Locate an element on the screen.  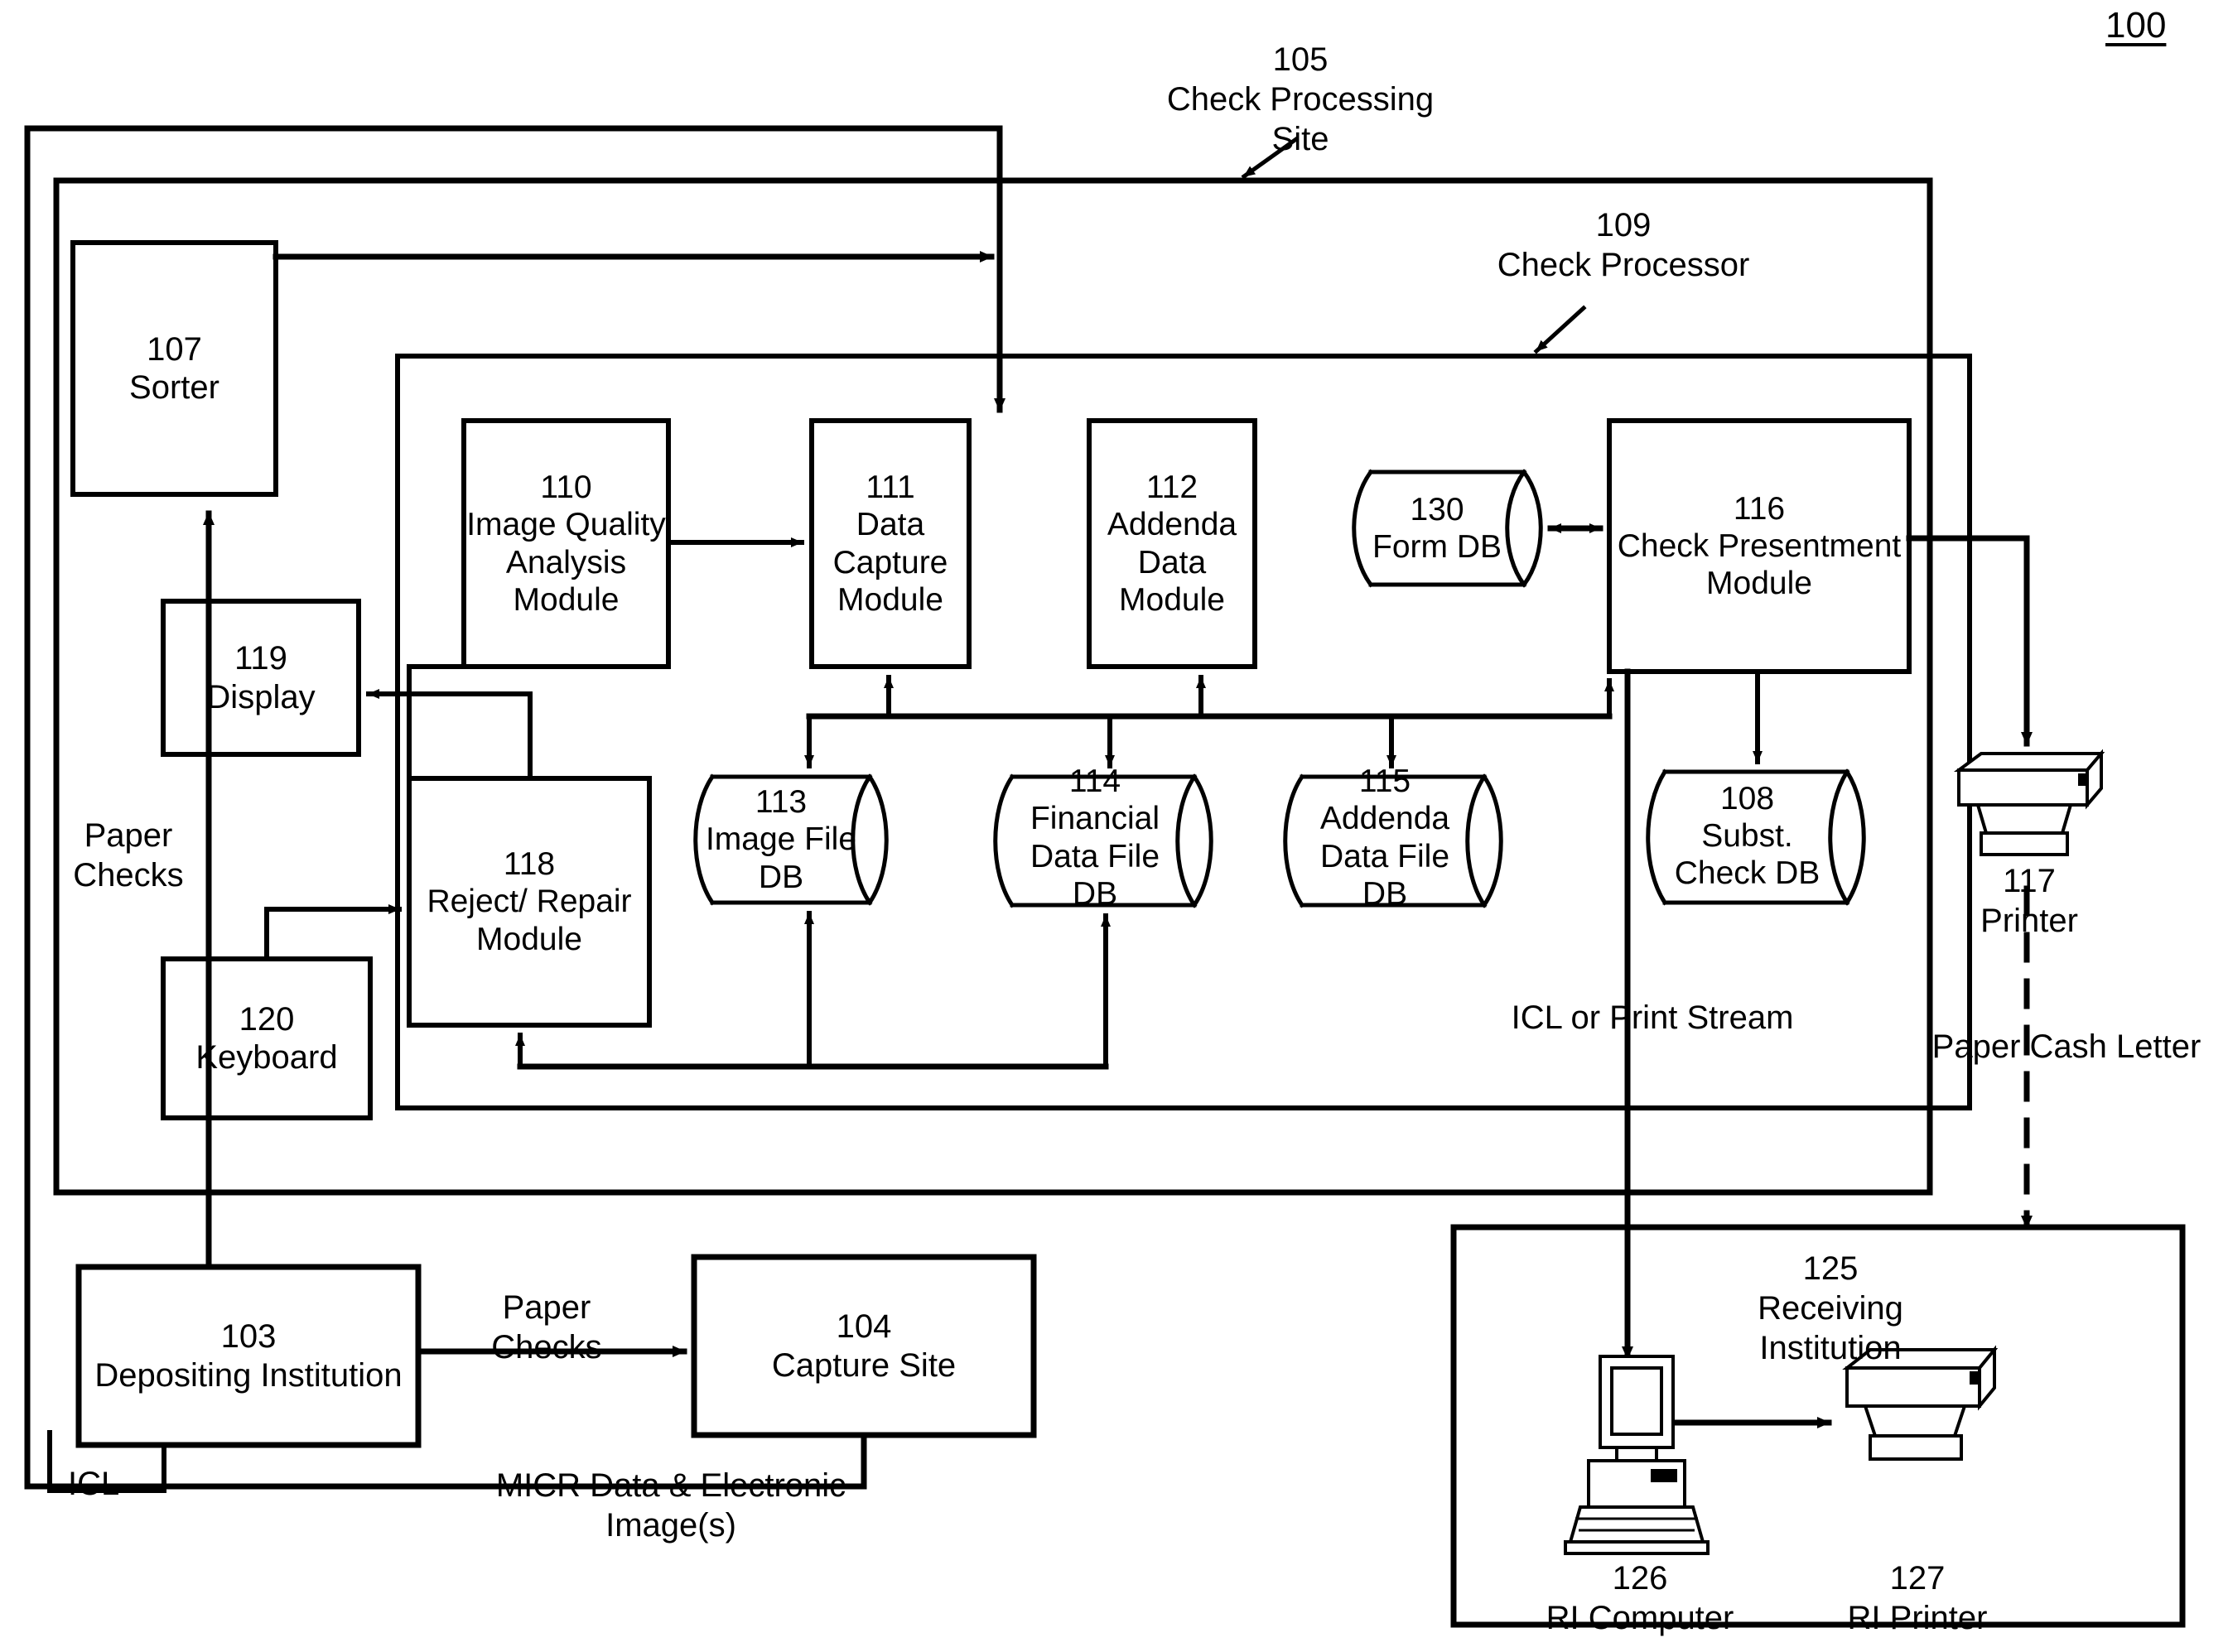
device-127-number: 127 is located at coordinates (1917, 1578).